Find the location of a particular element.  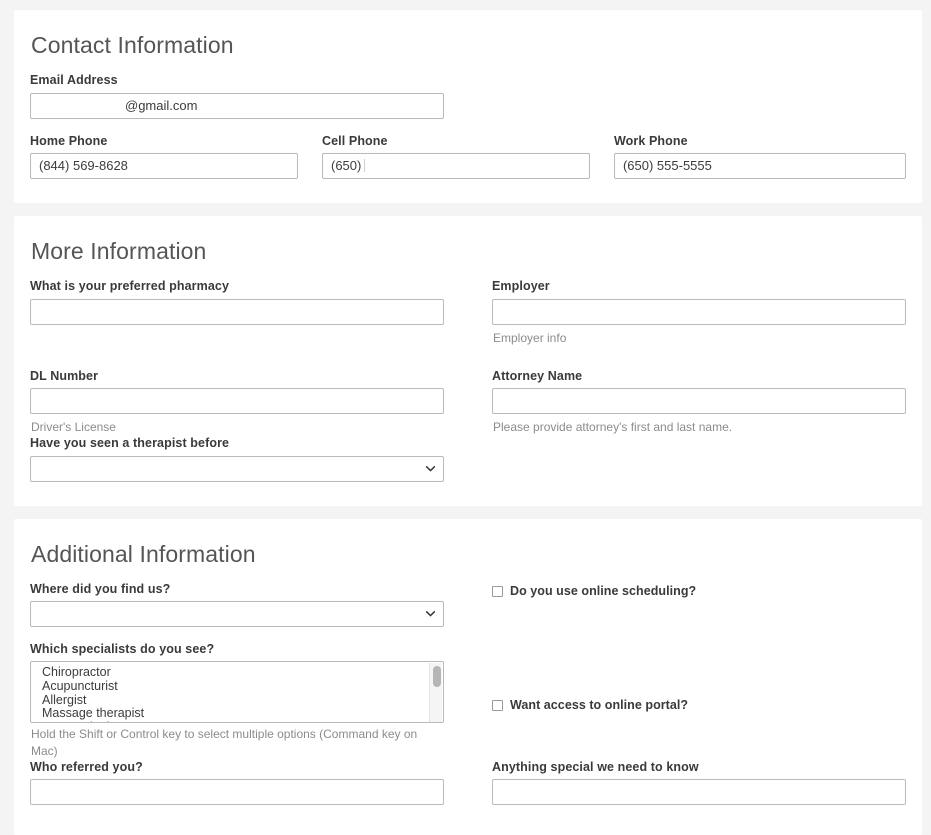

list-item: Dermatologist is located at coordinates (242, 722).